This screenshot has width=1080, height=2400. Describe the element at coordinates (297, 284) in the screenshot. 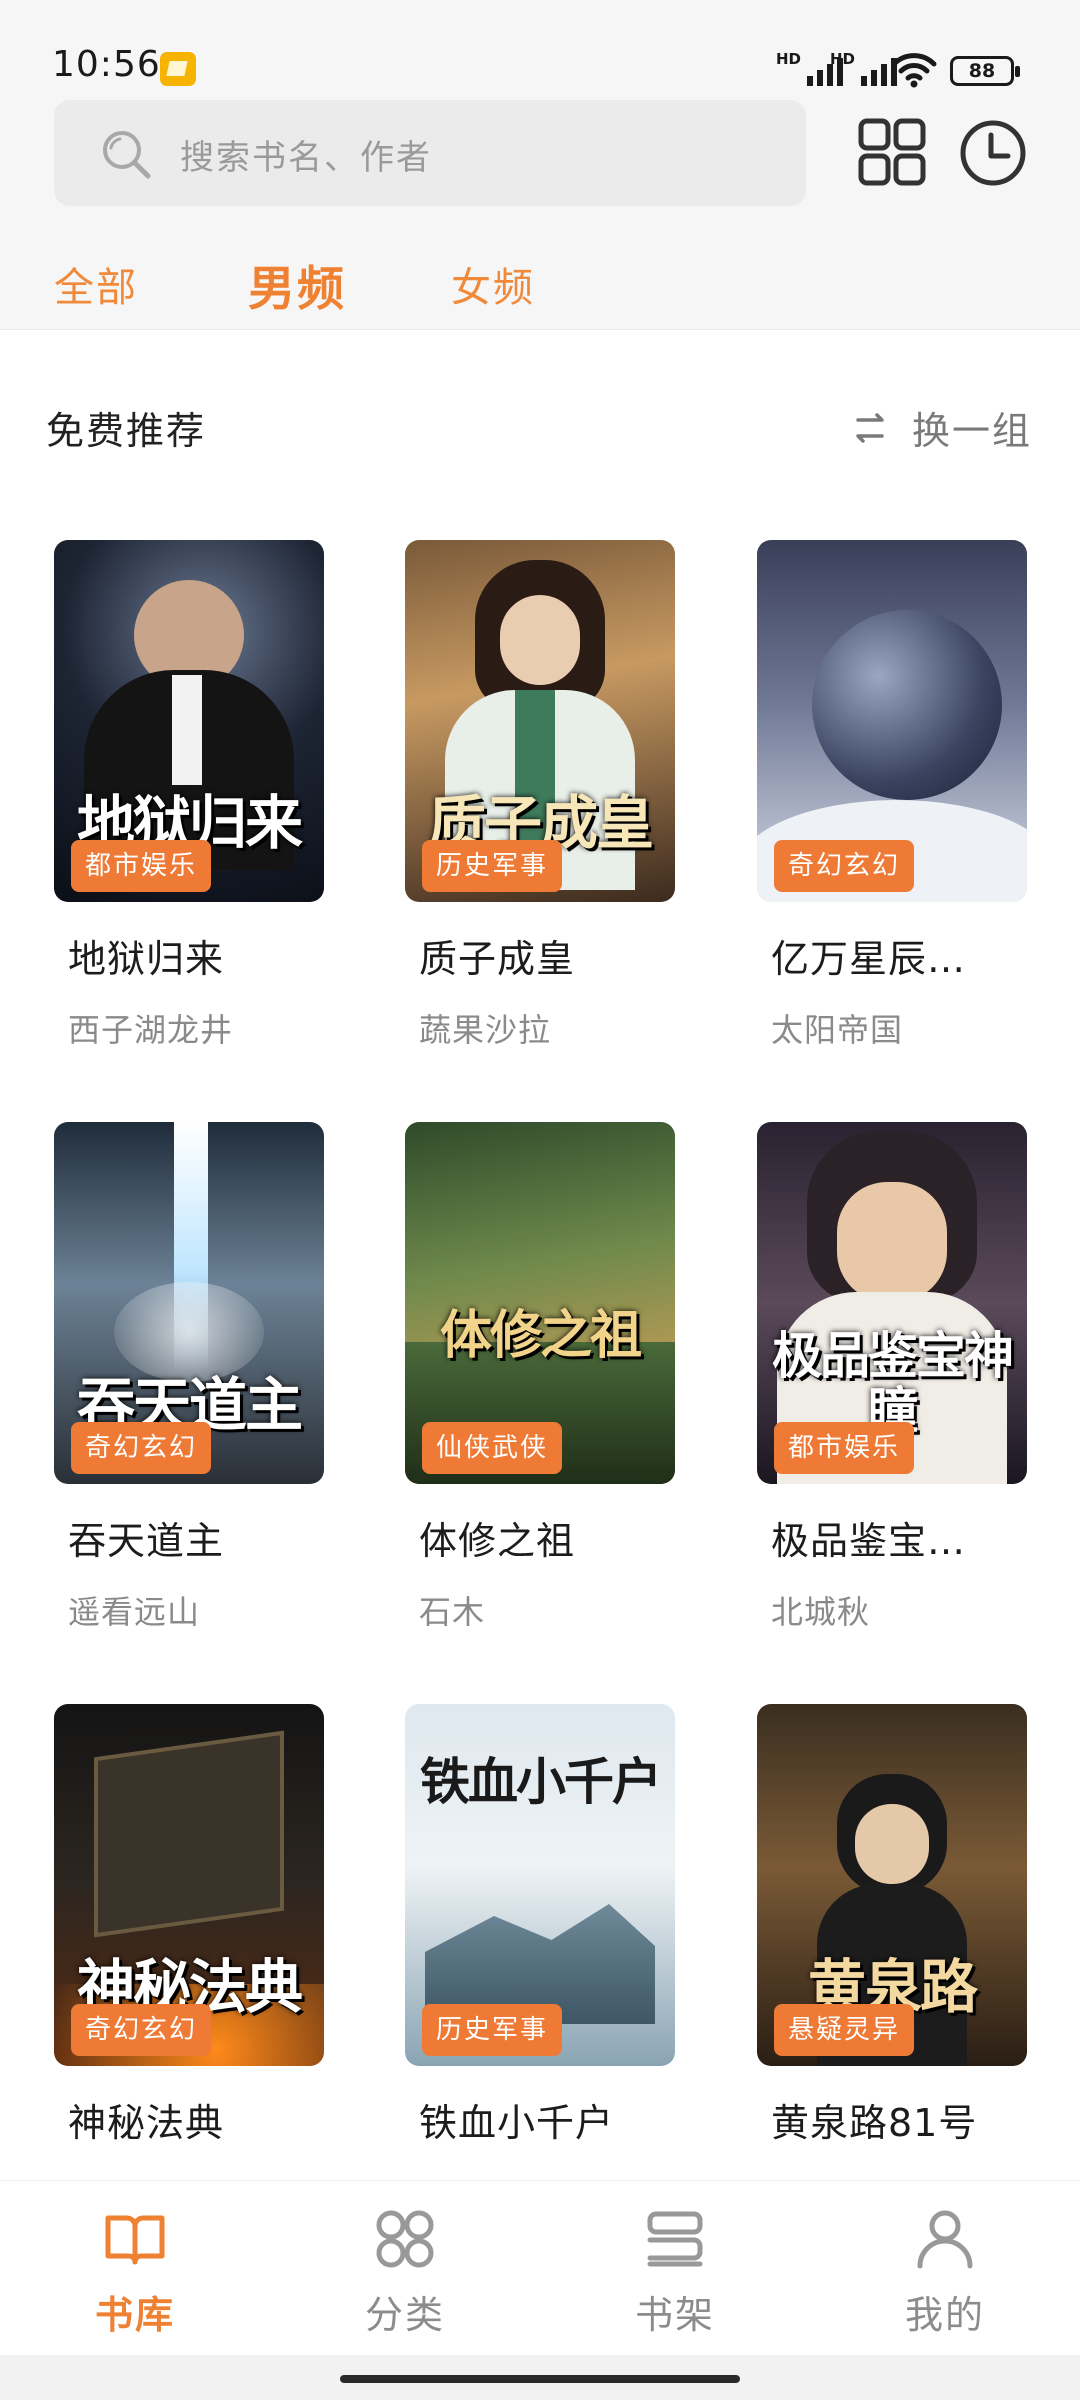

I see `tab-male: 男频` at that location.